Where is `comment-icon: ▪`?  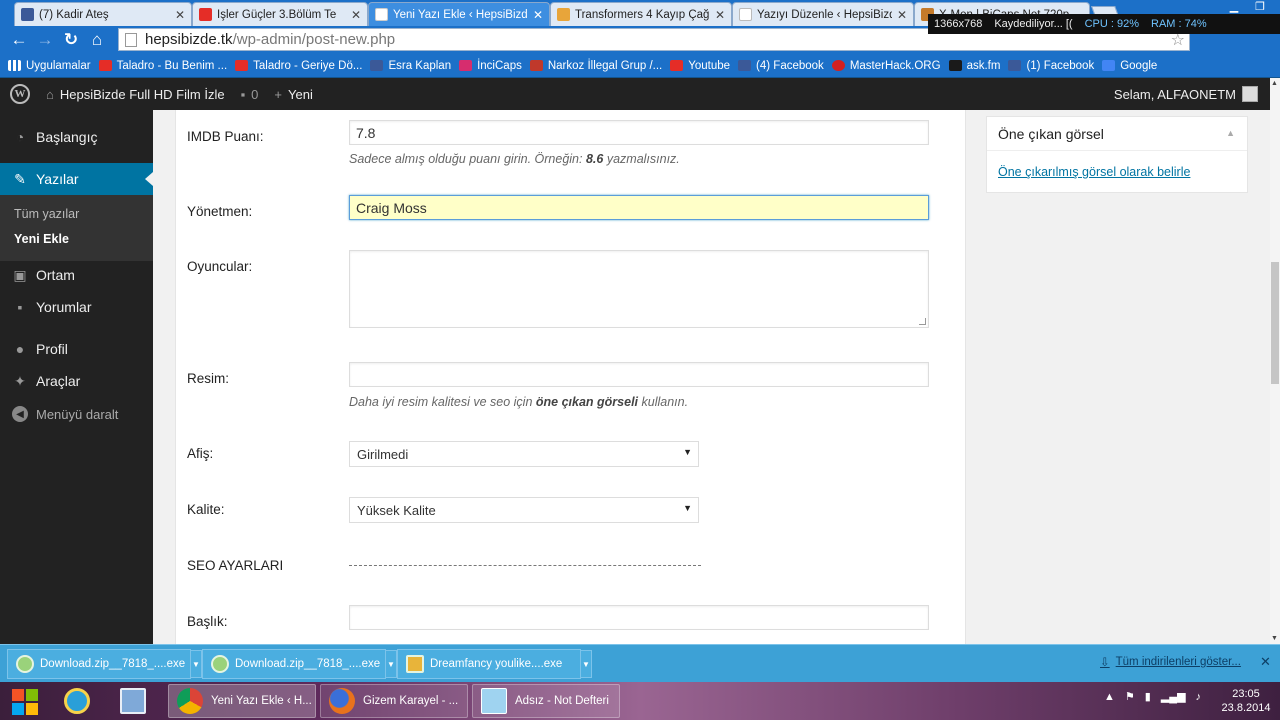
comment-icon: ▪ is located at coordinates (20, 307).